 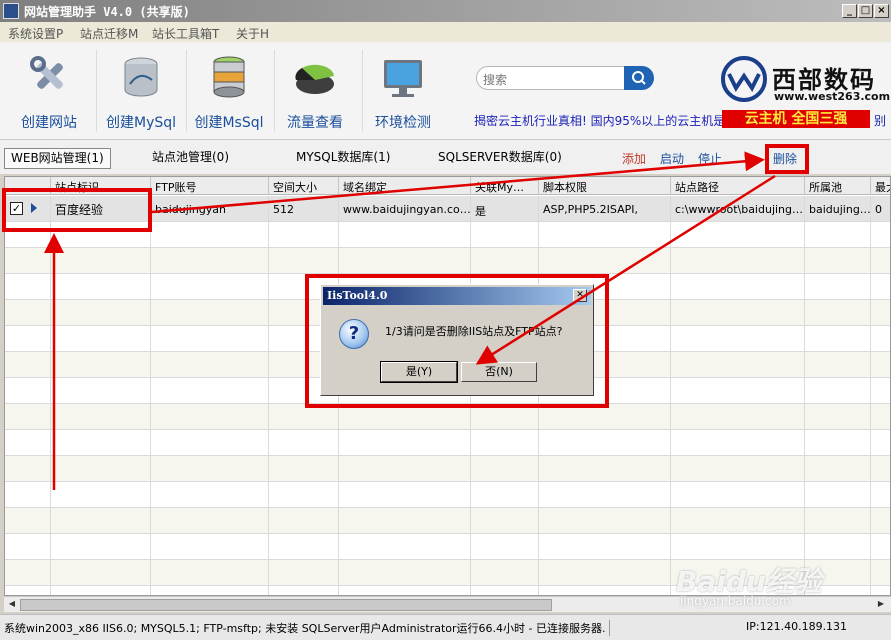 I want to click on arrow-to-no-button, so click(x=625, y=269).